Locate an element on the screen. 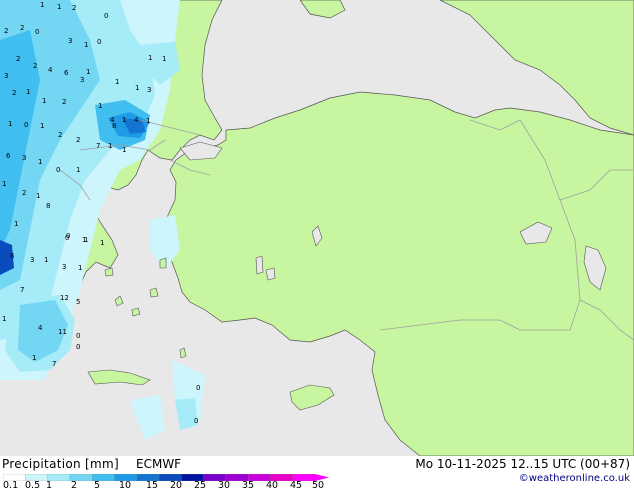  precip-value-label: 5 is located at coordinates (78, 302).